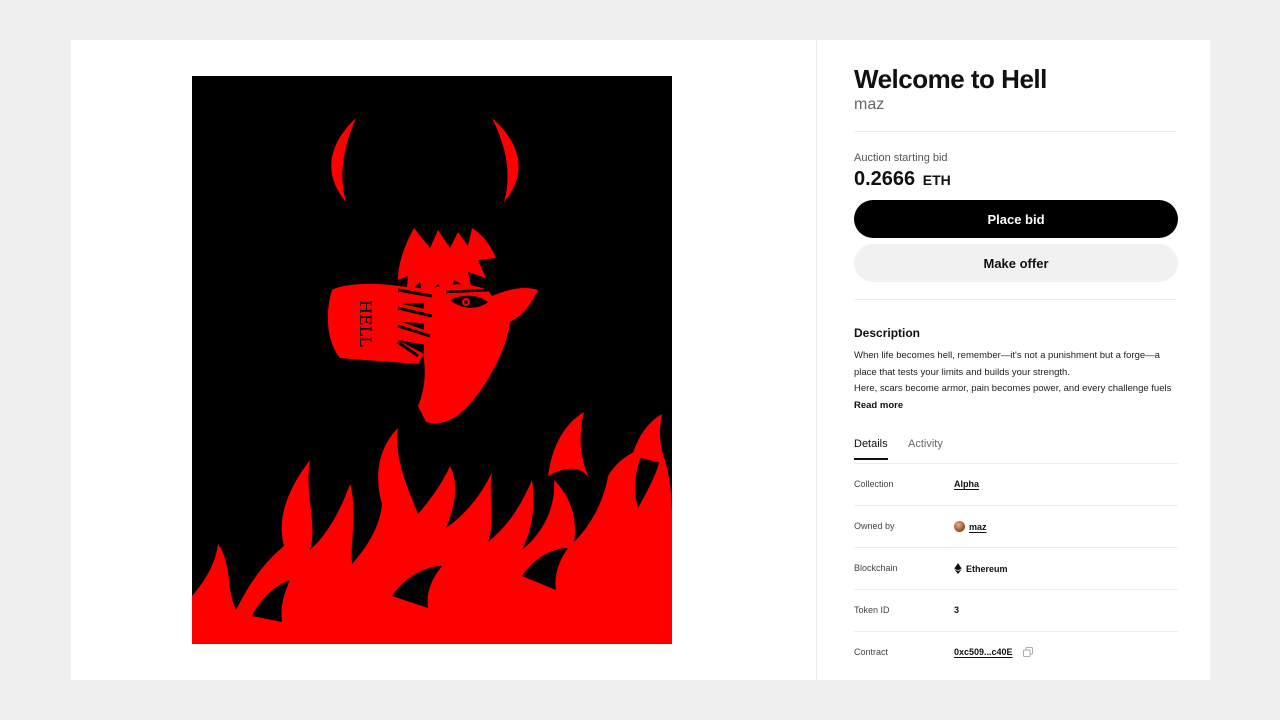 The image size is (1280, 720). What do you see at coordinates (365, 323) in the screenshot?
I see `hand-lettering: HELL` at bounding box center [365, 323].